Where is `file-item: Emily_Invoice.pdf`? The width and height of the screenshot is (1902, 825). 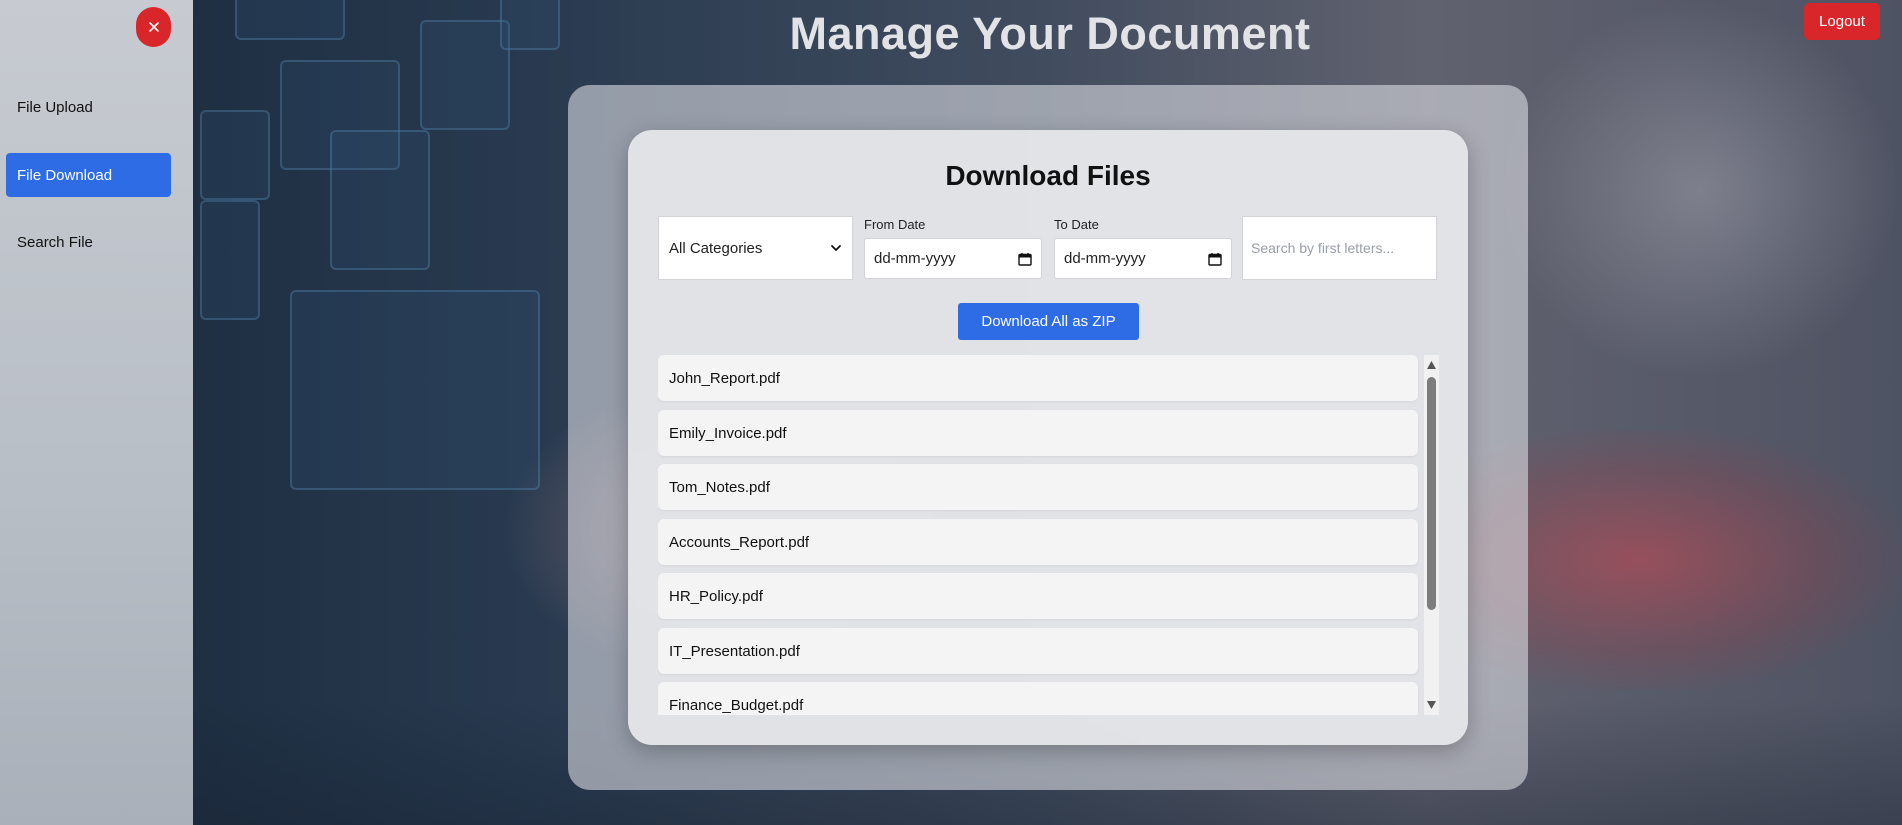
file-item: Emily_Invoice.pdf is located at coordinates (1038, 433).